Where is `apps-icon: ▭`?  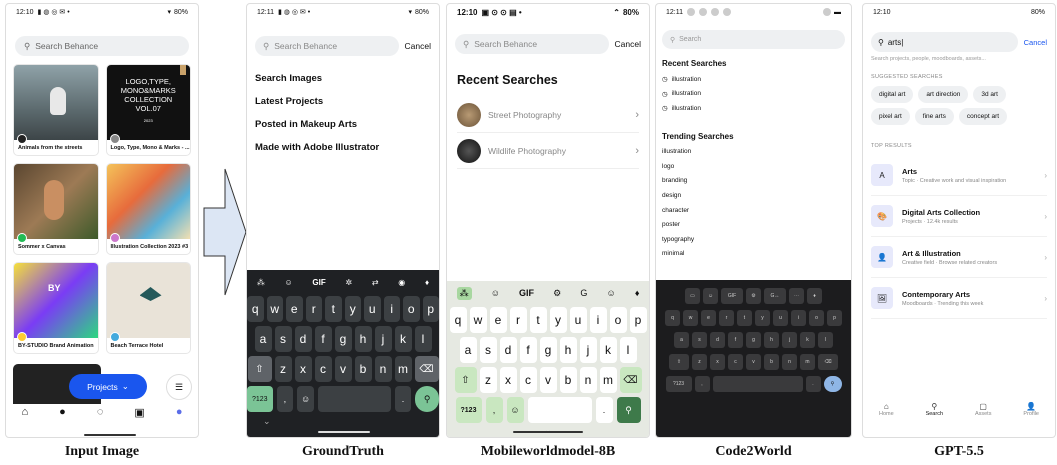 apps-icon: ▭ is located at coordinates (692, 296).